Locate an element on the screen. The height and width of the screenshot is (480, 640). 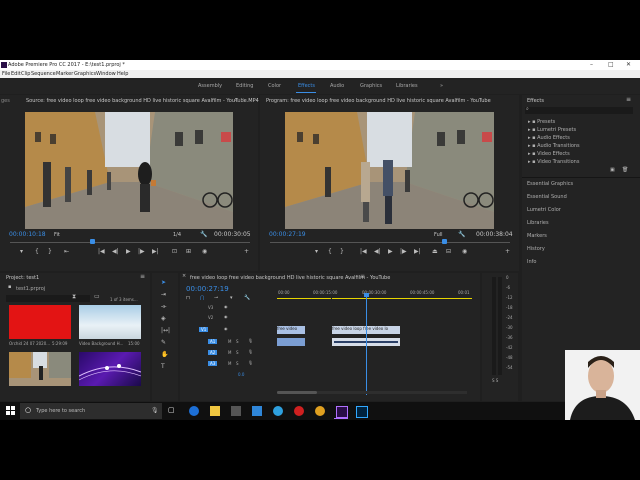
clip-thumbnail-red is located at coordinates (40, 322).